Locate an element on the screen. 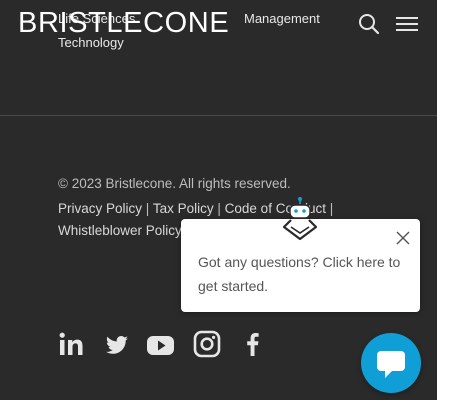 Image resolution: width=454 pixels, height=409 pixels. menu-button is located at coordinates (408, 24).